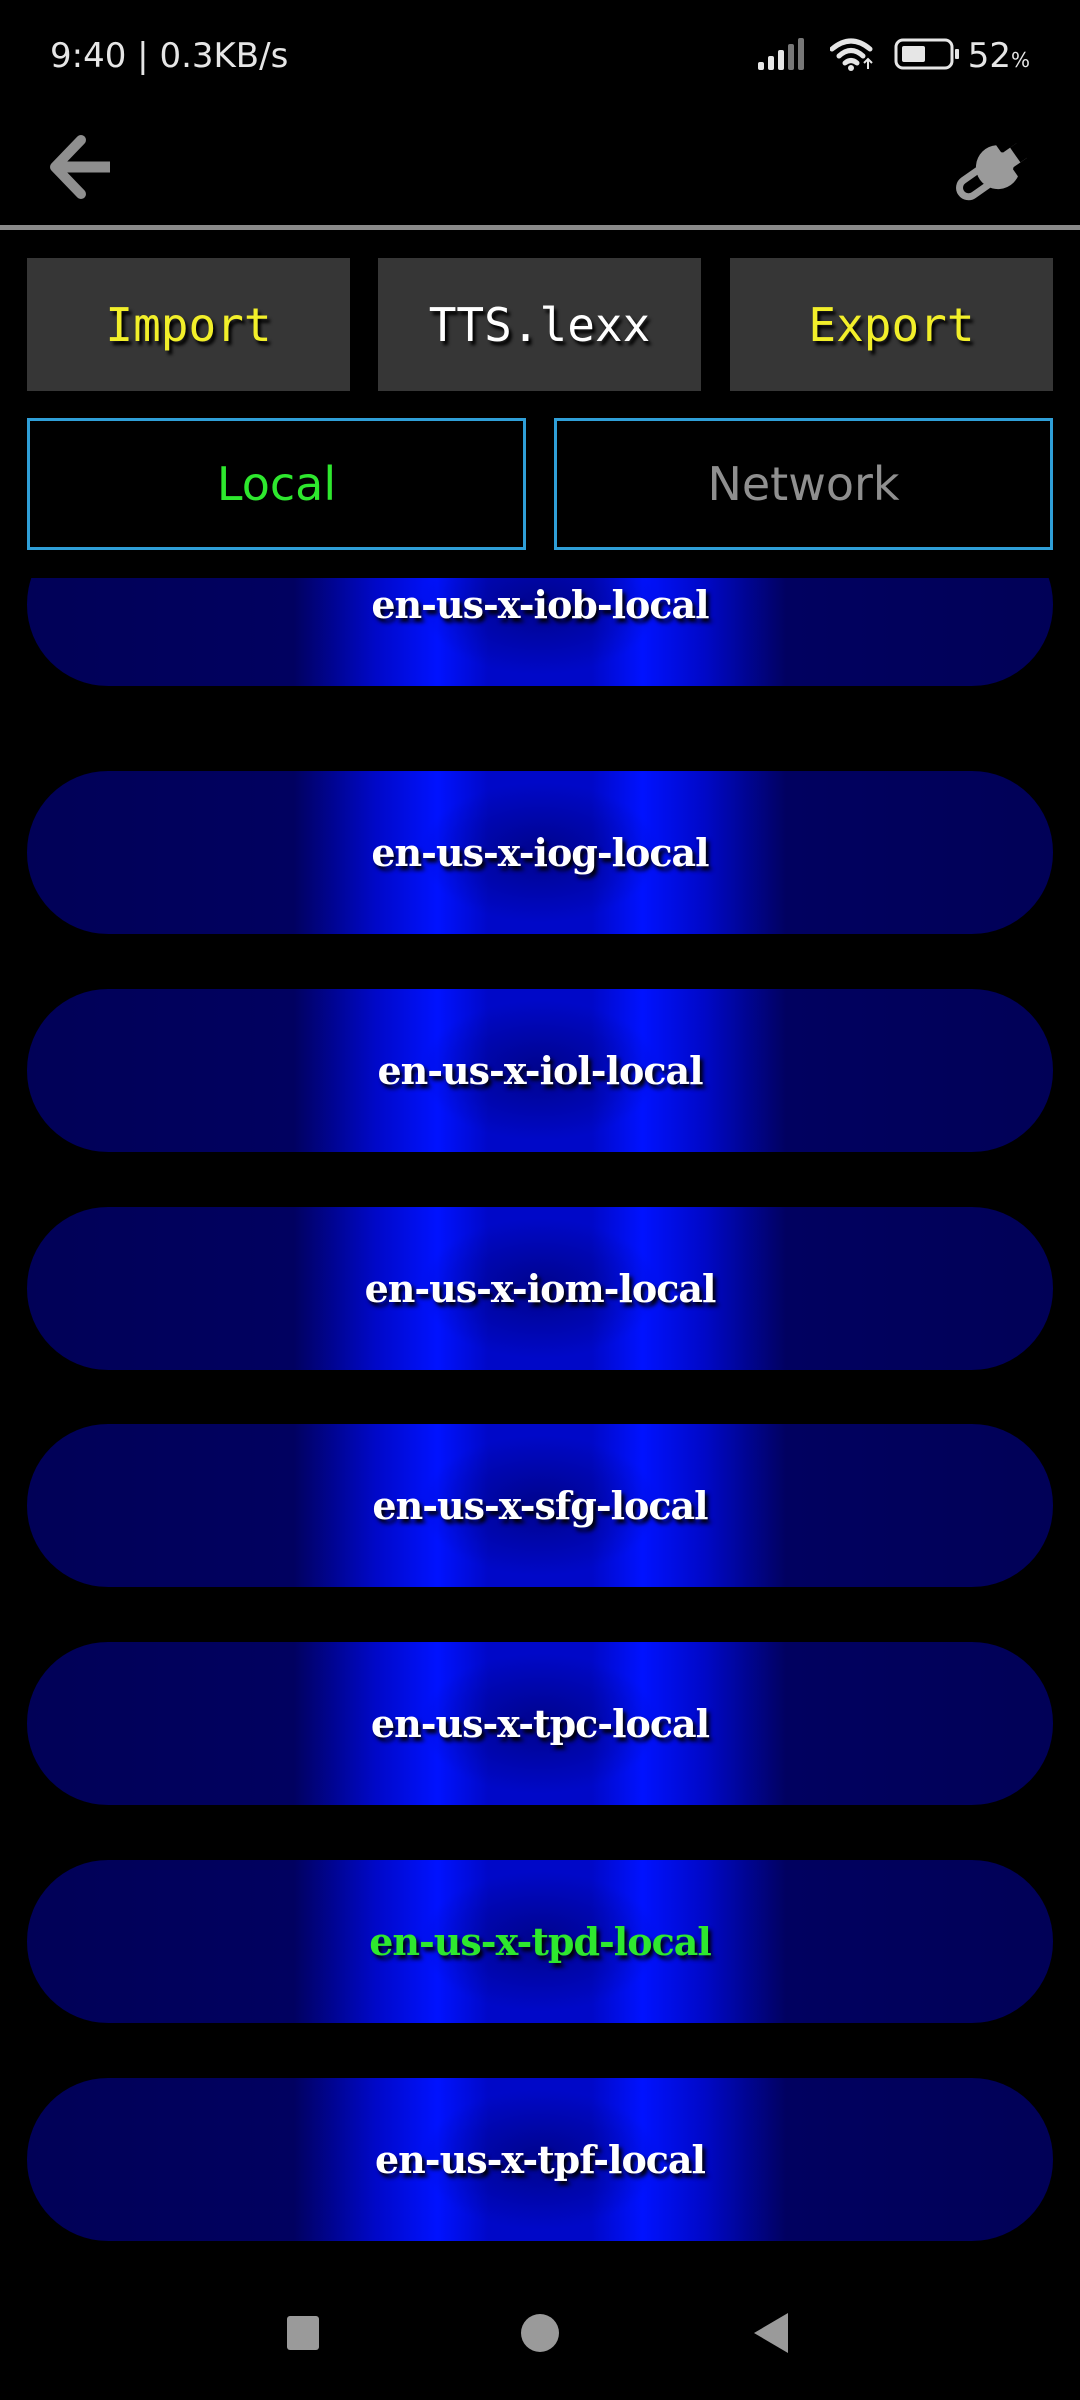 This screenshot has height=2400, width=1080. I want to click on voice-item: en-us-x-tpf-local, so click(540, 2159).